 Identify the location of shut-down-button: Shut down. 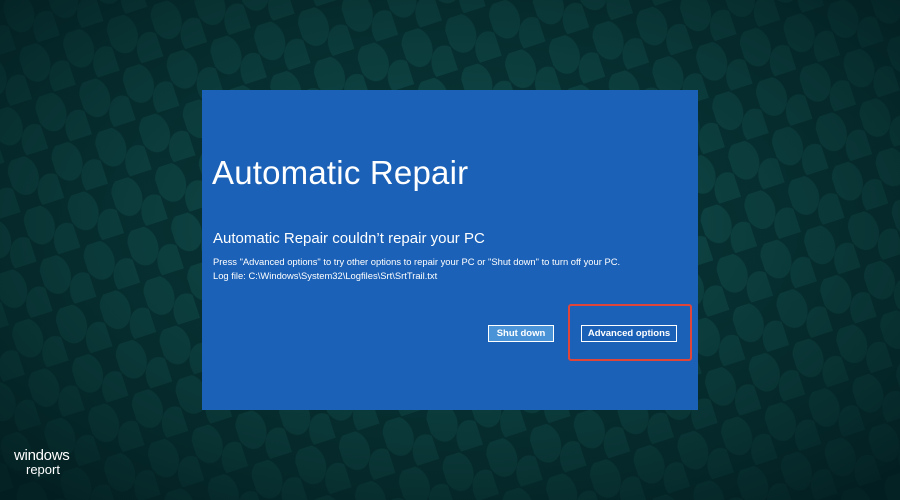
(521, 333).